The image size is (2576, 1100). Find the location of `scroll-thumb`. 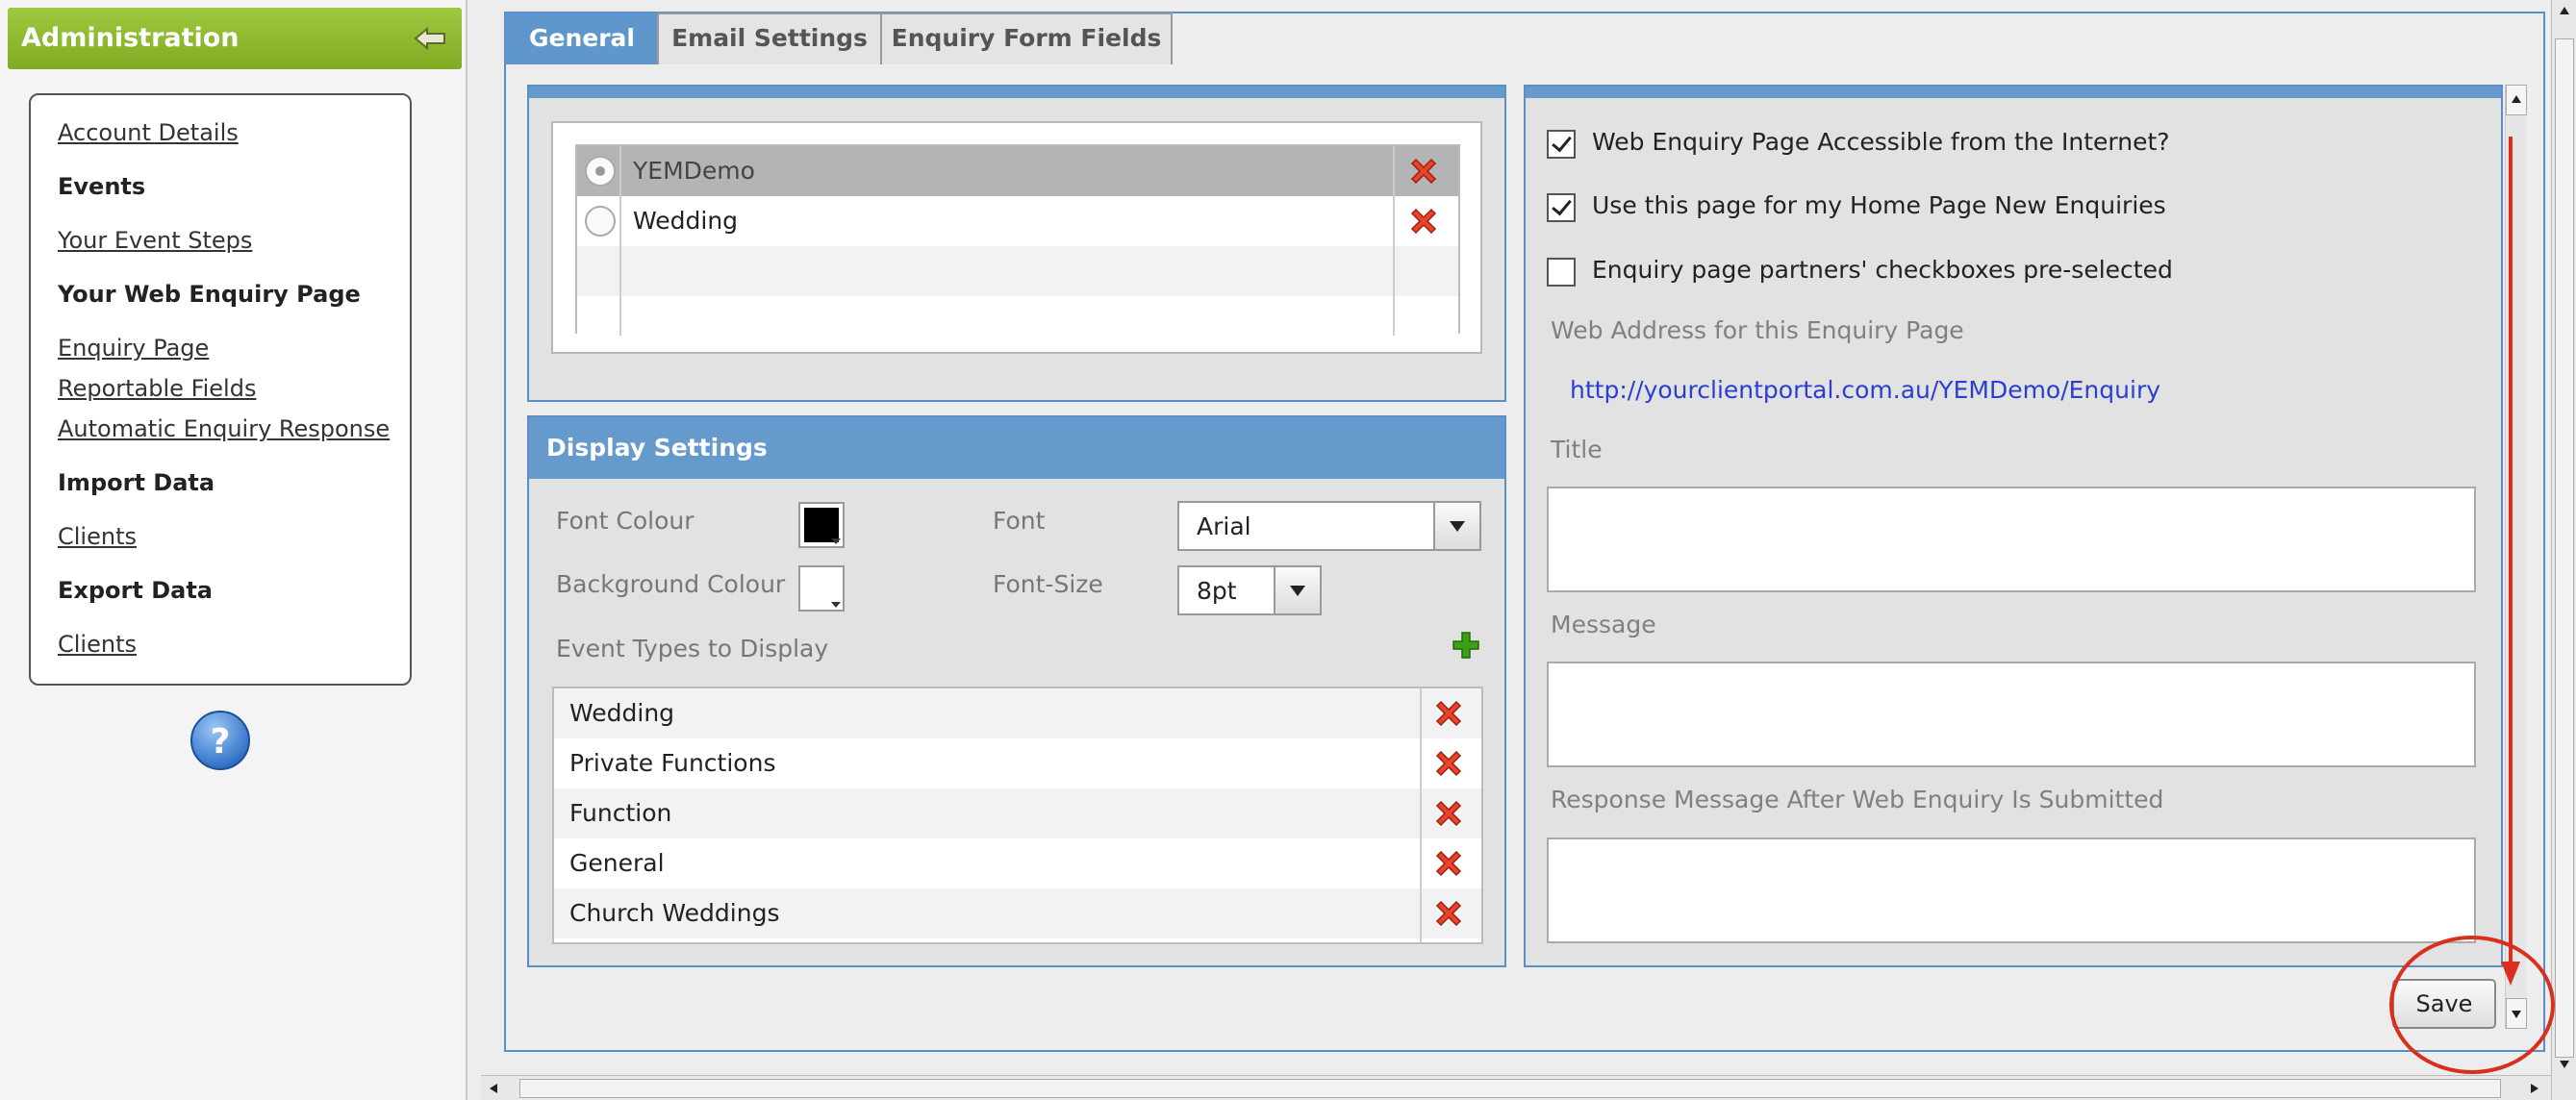

scroll-thumb is located at coordinates (1510, 1088).